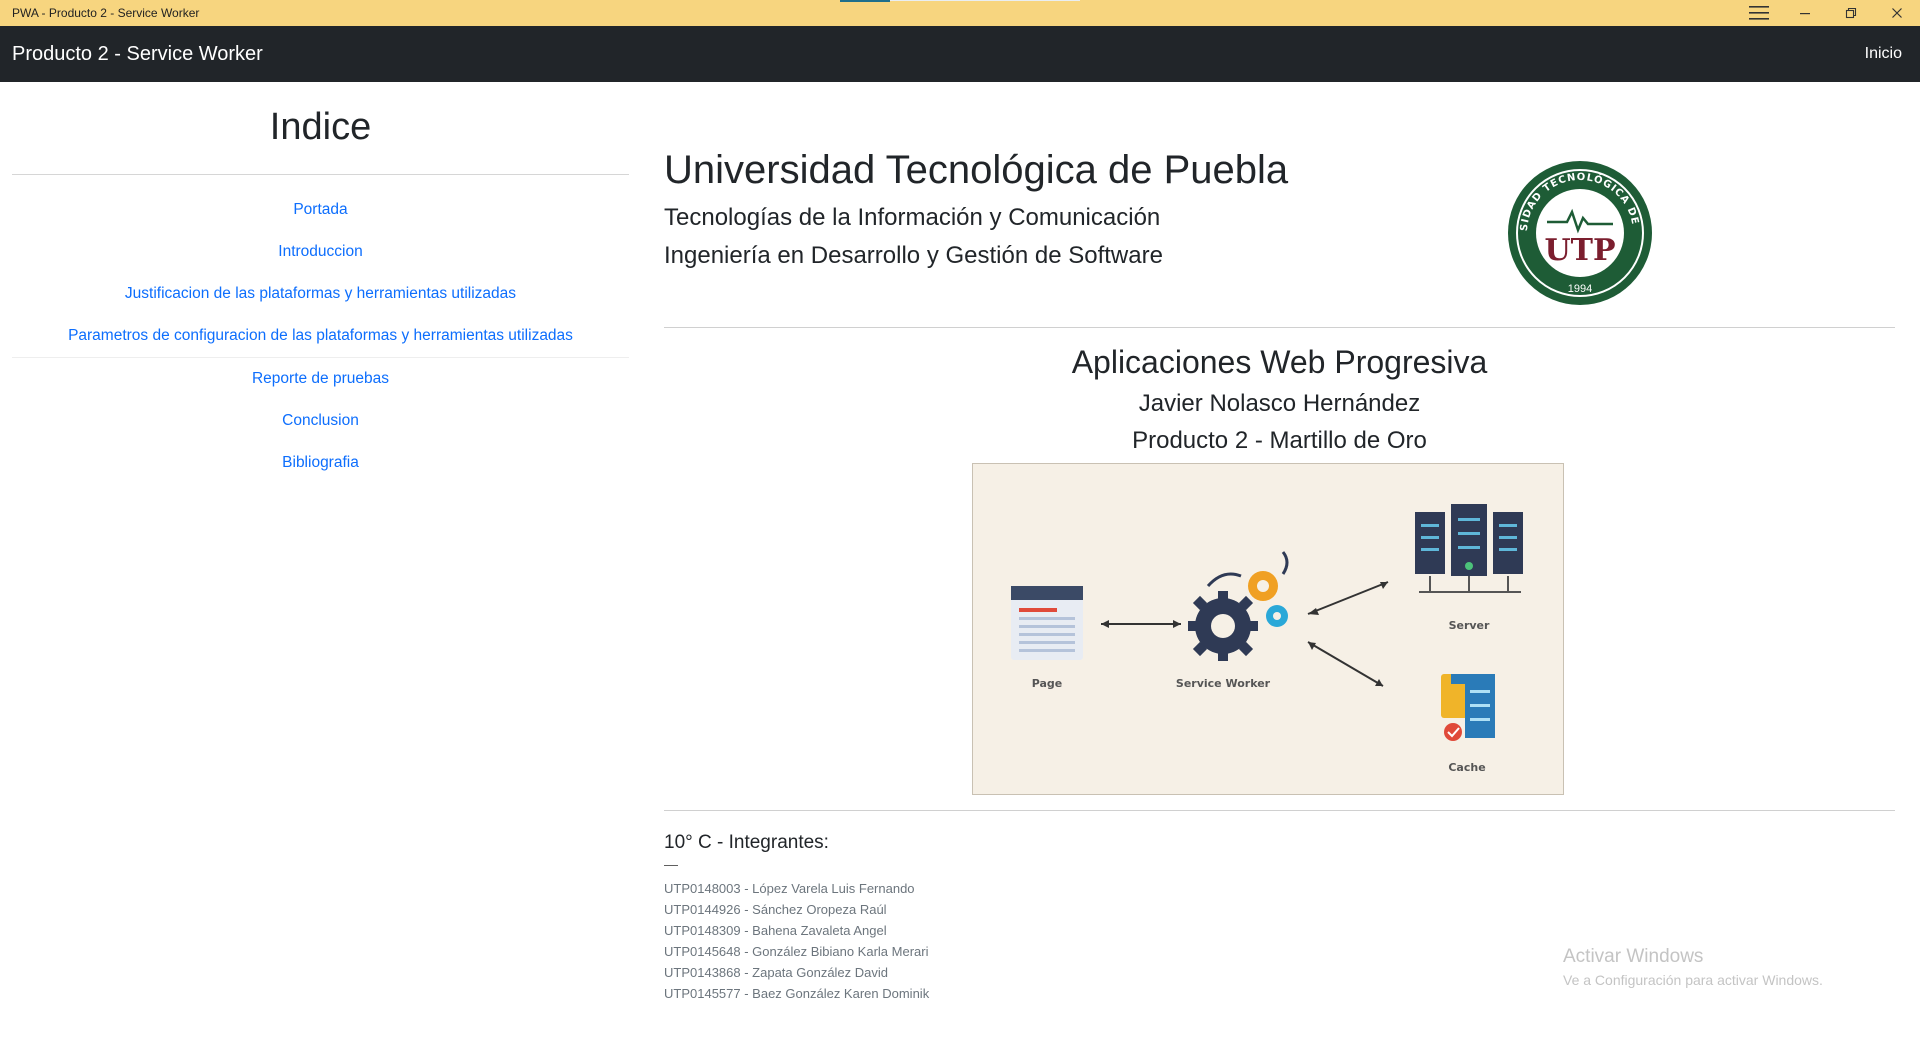 This screenshot has width=1920, height=1040. Describe the element at coordinates (1883, 54) in the screenshot. I see `nav-link-inicio: Inicio` at that location.